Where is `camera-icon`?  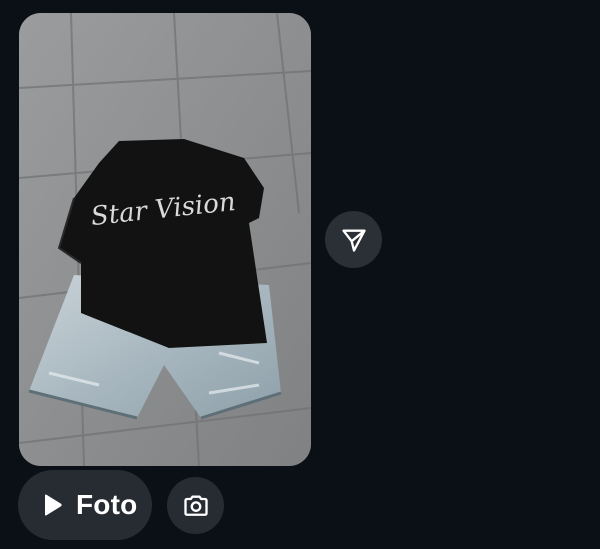
camera-icon is located at coordinates (195, 505).